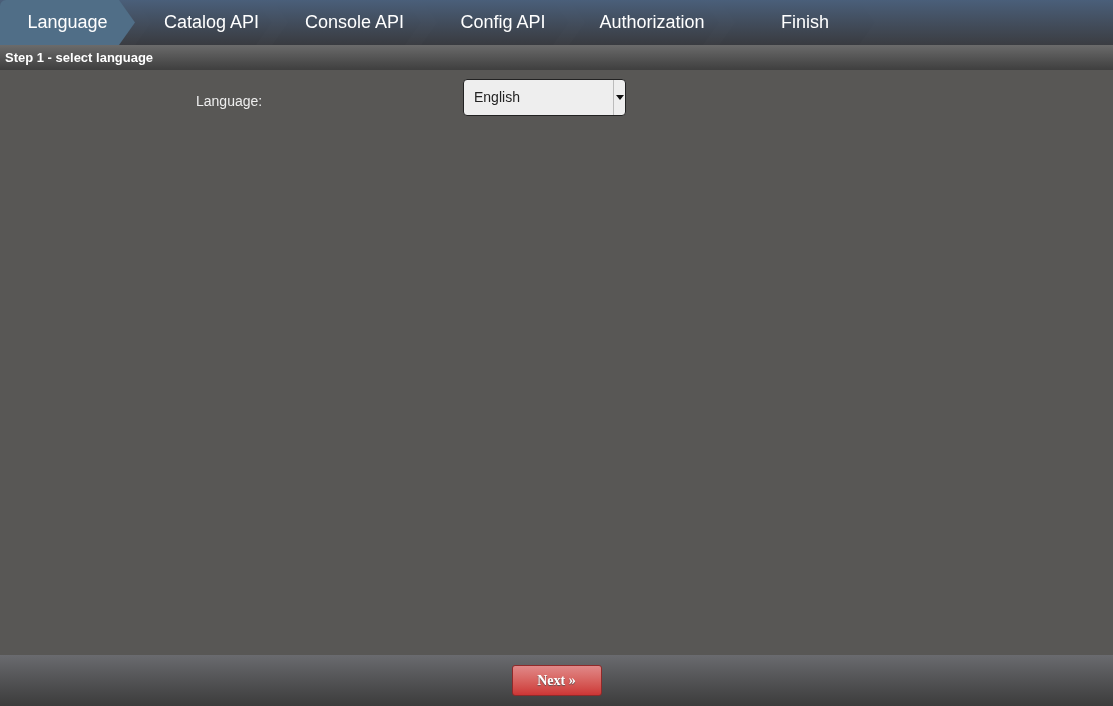 This screenshot has width=1113, height=706. What do you see at coordinates (556, 680) in the screenshot?
I see `next-button: Next »` at bounding box center [556, 680].